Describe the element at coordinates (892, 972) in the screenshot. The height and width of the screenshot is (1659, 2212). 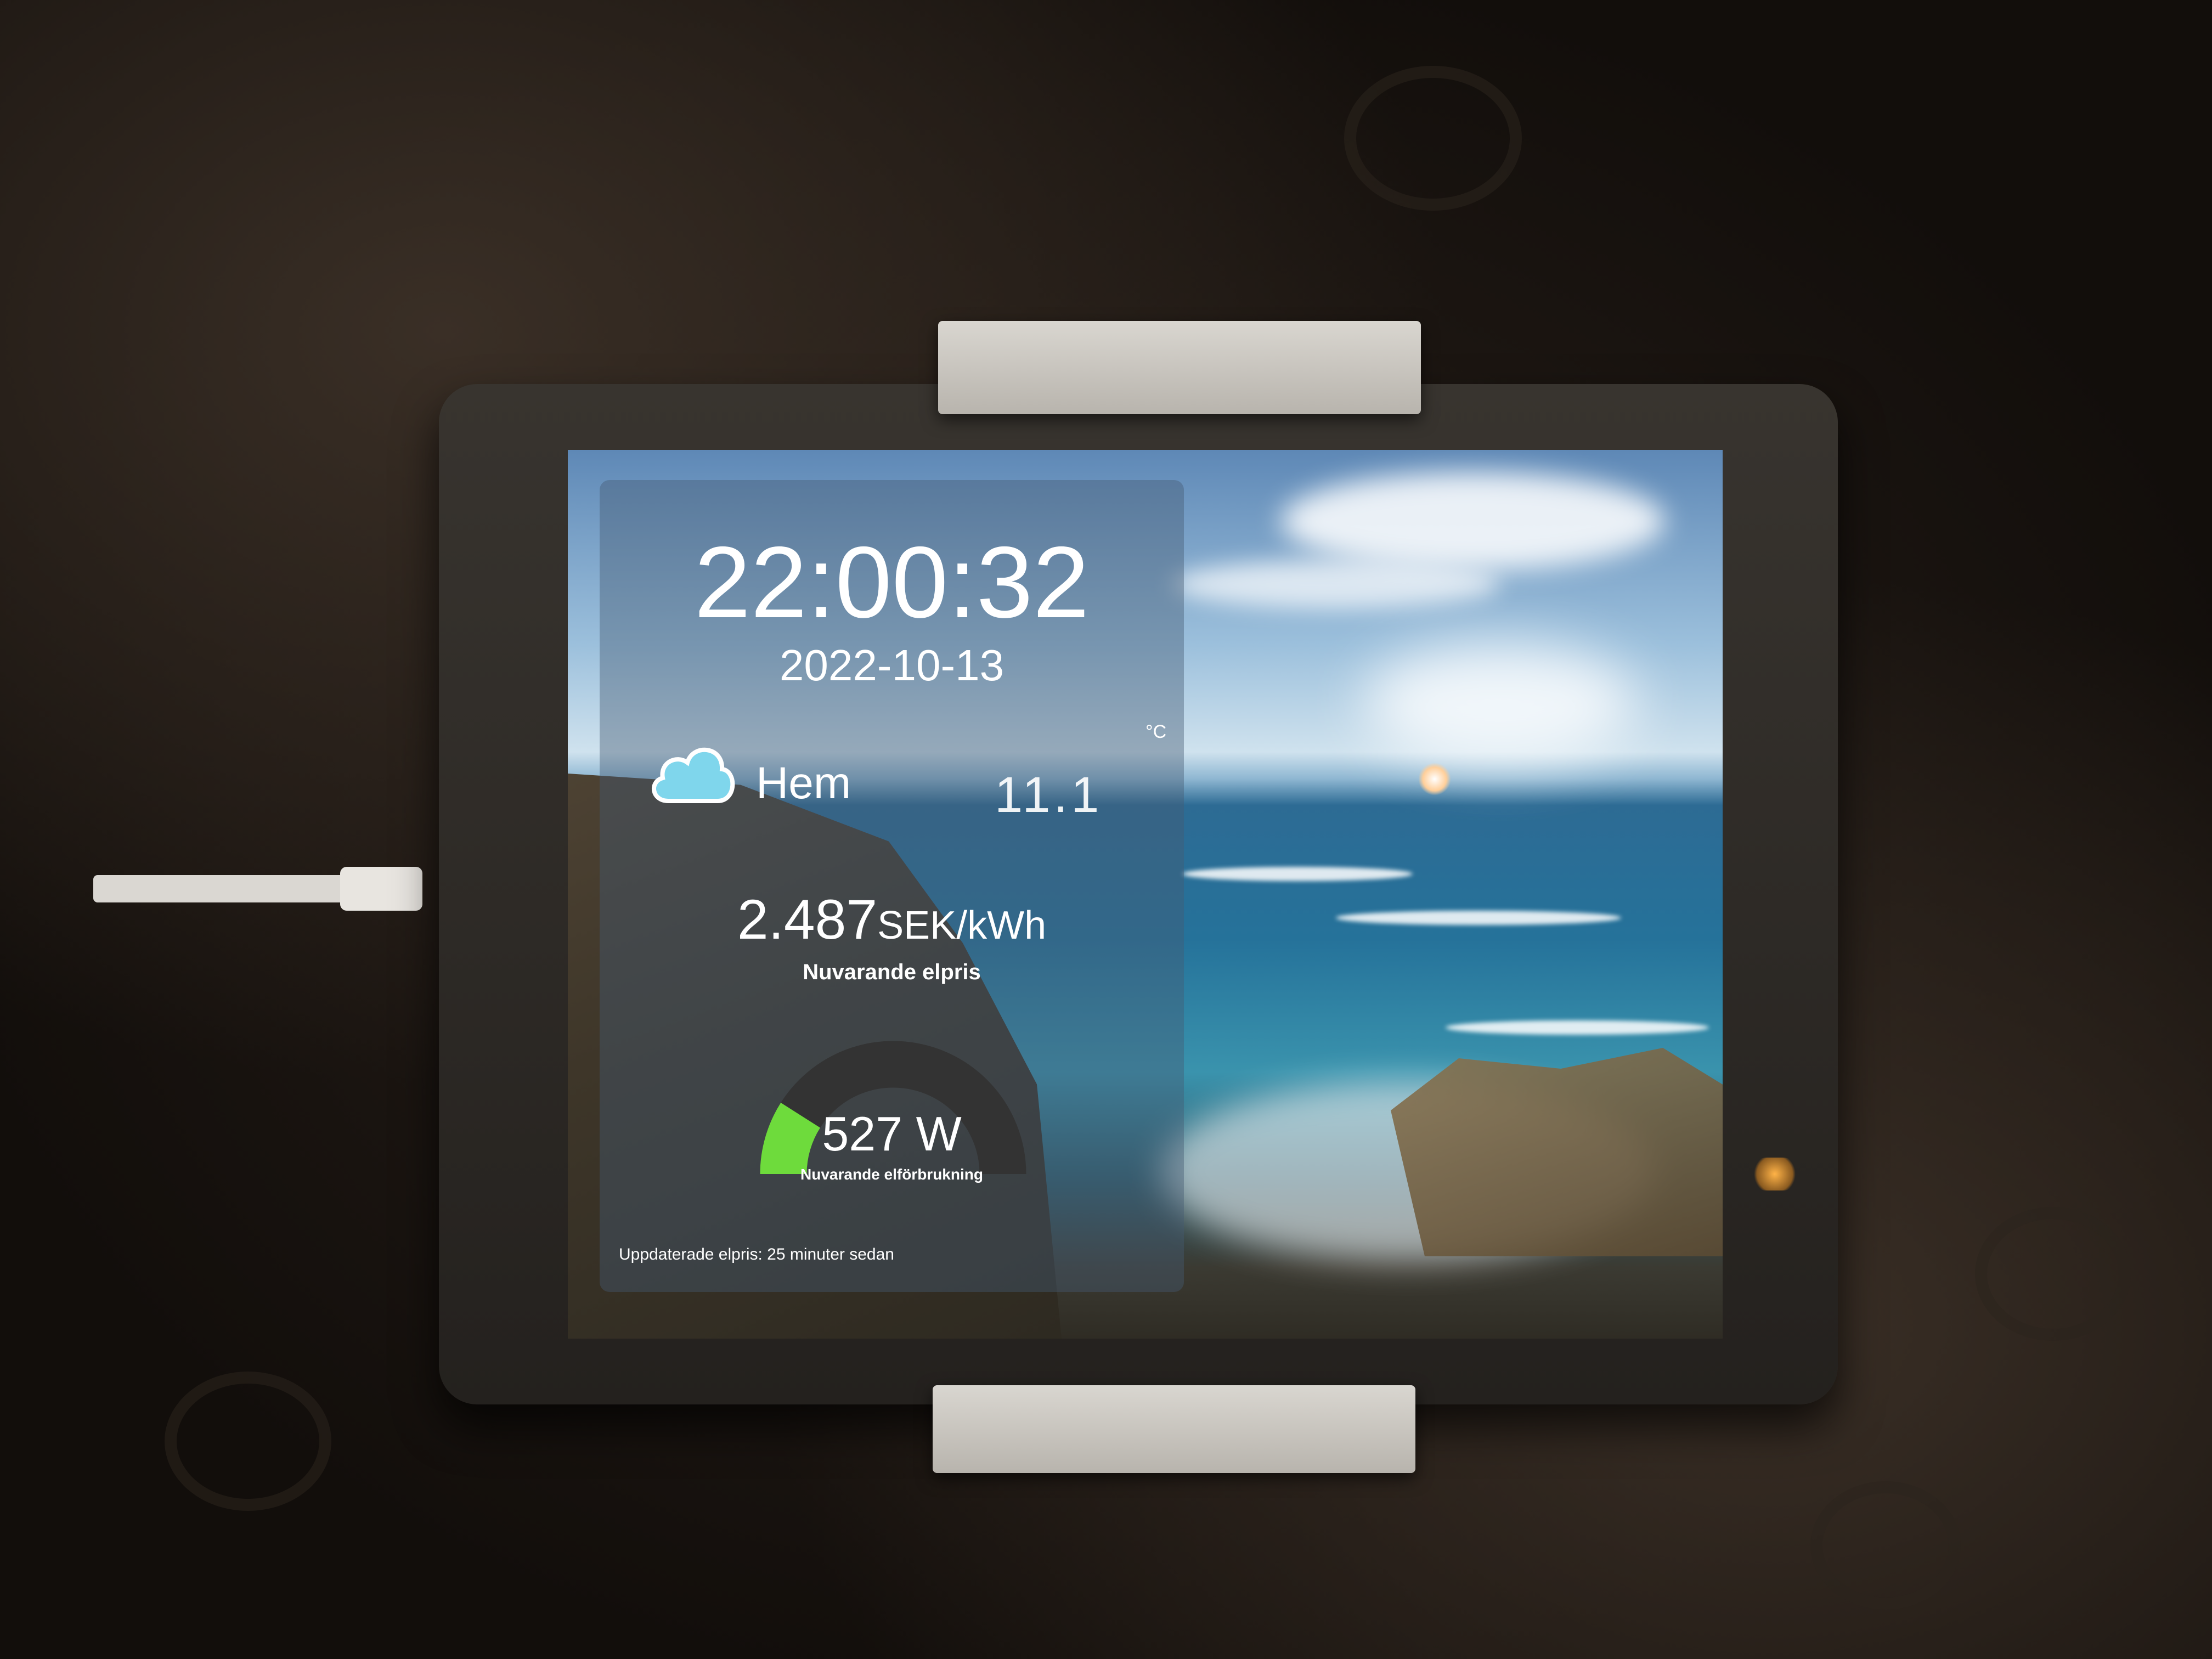
I see `price-label: Nuvarande elpris` at that location.